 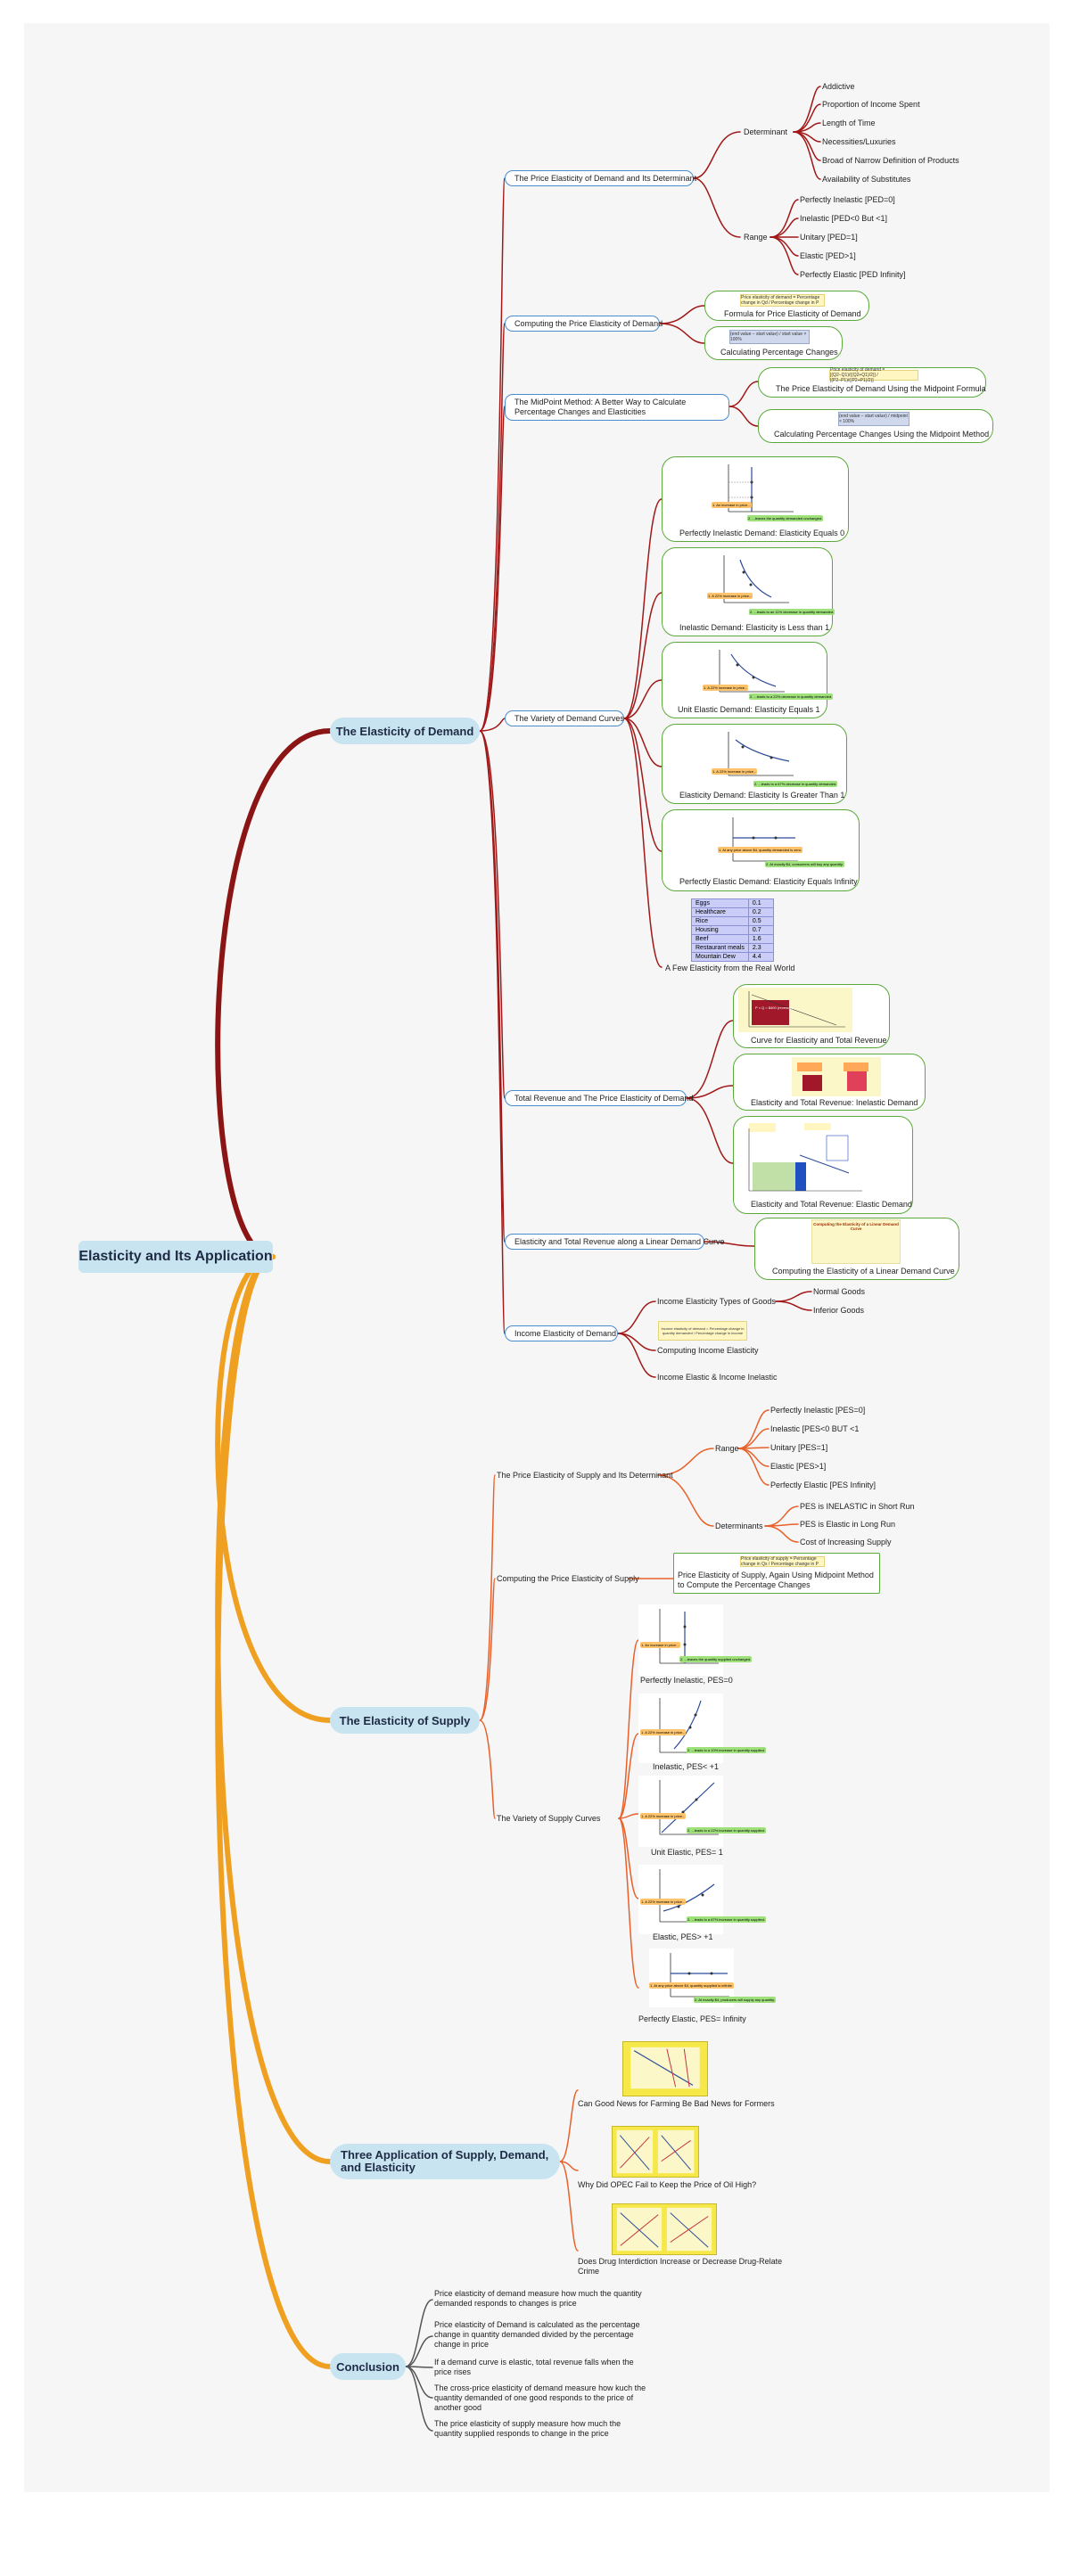 I want to click on graph-unit-elastic-supply, so click(x=680, y=1811).